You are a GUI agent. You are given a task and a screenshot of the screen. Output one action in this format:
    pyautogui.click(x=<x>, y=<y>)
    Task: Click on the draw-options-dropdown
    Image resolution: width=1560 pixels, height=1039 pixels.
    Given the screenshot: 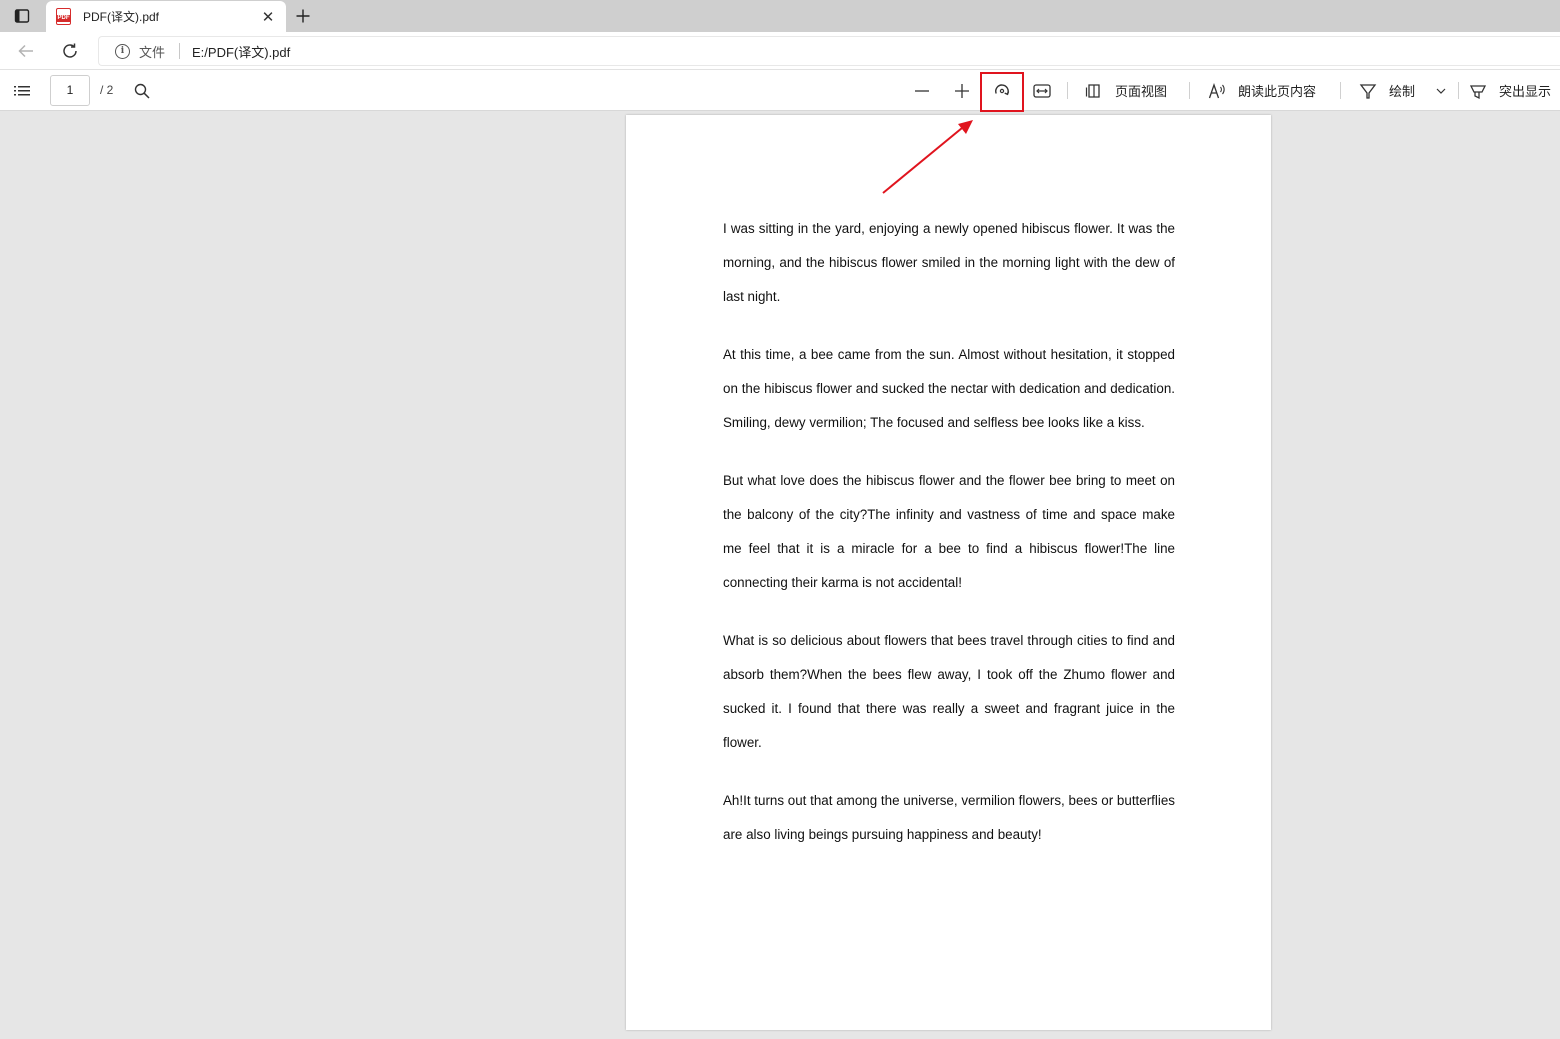 What is the action you would take?
    pyautogui.click(x=1441, y=90)
    